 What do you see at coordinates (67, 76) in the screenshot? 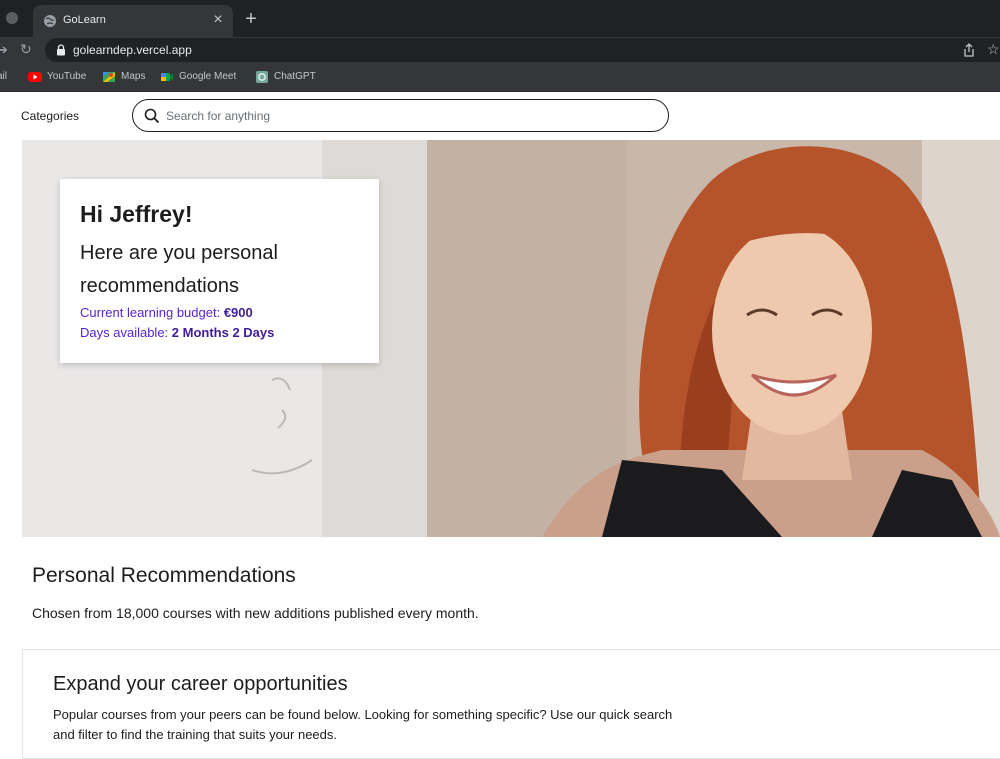
I see `bookmark-label: YouTube` at bounding box center [67, 76].